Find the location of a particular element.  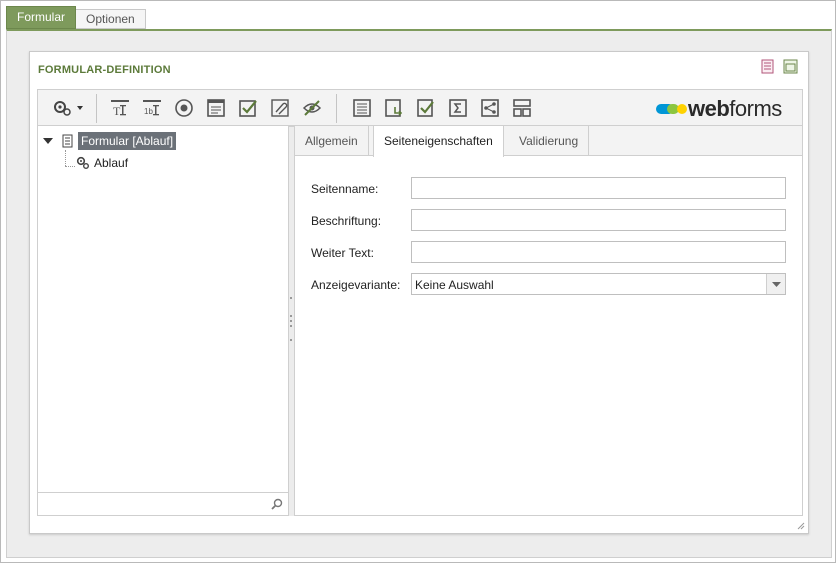

text-field-icon: T is located at coordinates (120, 108).